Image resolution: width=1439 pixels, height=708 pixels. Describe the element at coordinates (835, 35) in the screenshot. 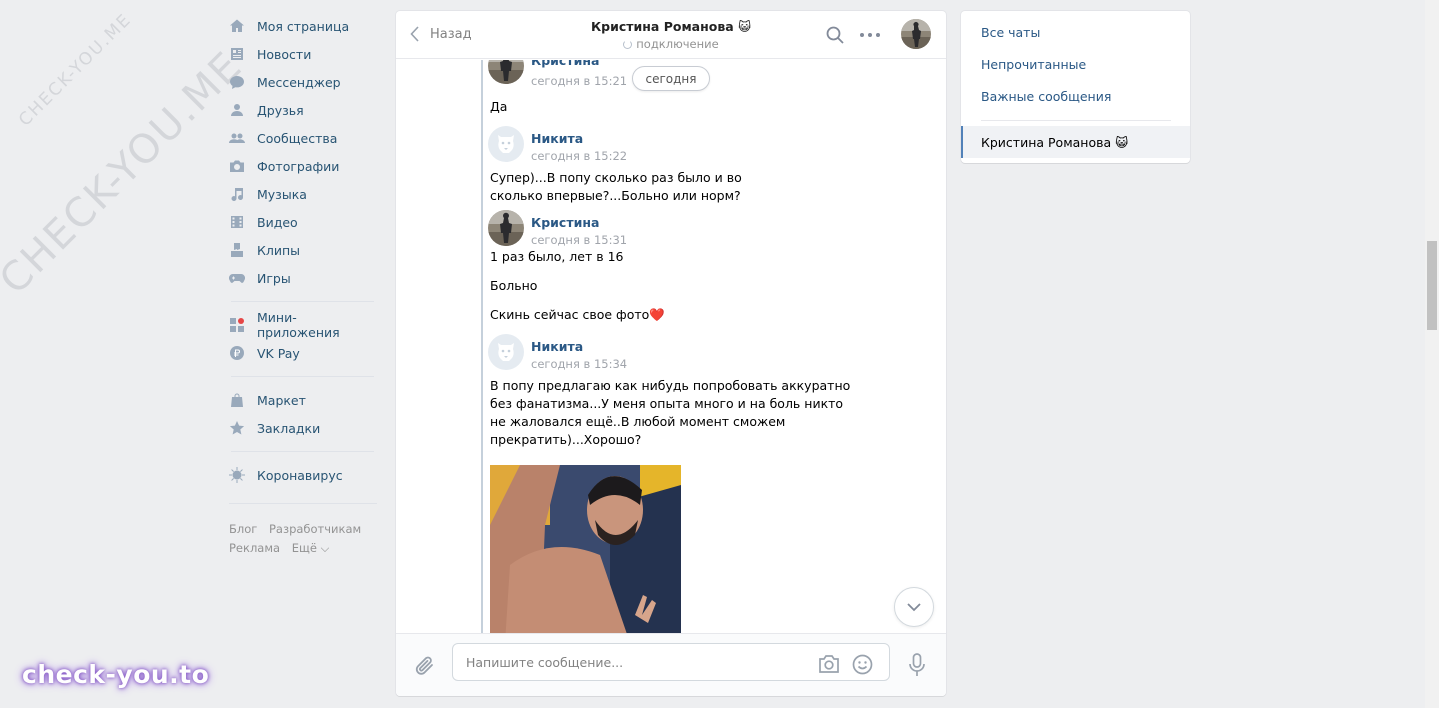

I see `search-icon` at that location.